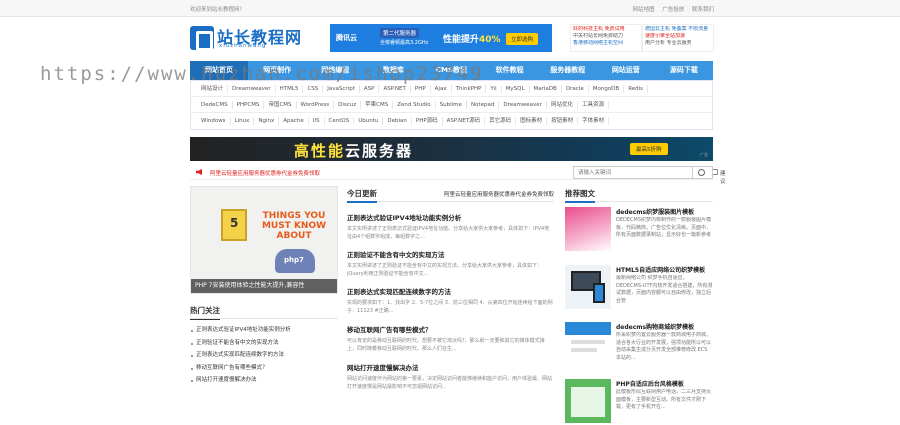  I want to click on link-contact: 联系我们, so click(703, 10).